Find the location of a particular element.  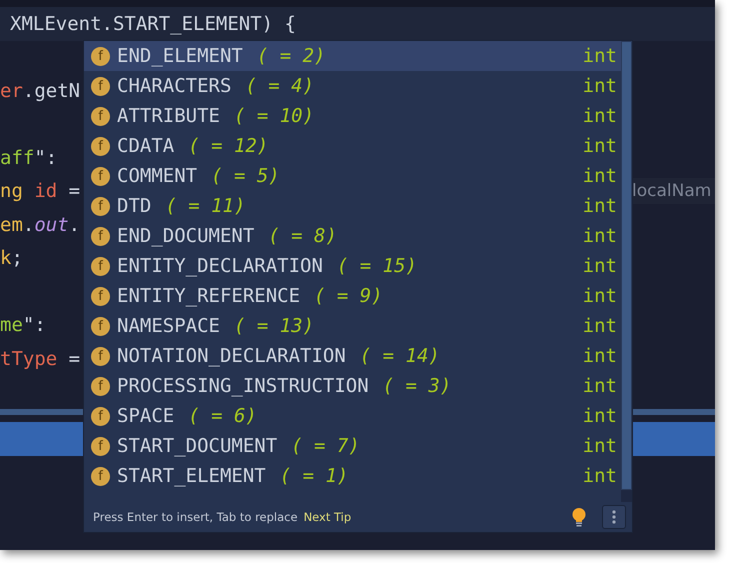

completion-item: f CDATA ( = 12) int is located at coordinates (352, 146).